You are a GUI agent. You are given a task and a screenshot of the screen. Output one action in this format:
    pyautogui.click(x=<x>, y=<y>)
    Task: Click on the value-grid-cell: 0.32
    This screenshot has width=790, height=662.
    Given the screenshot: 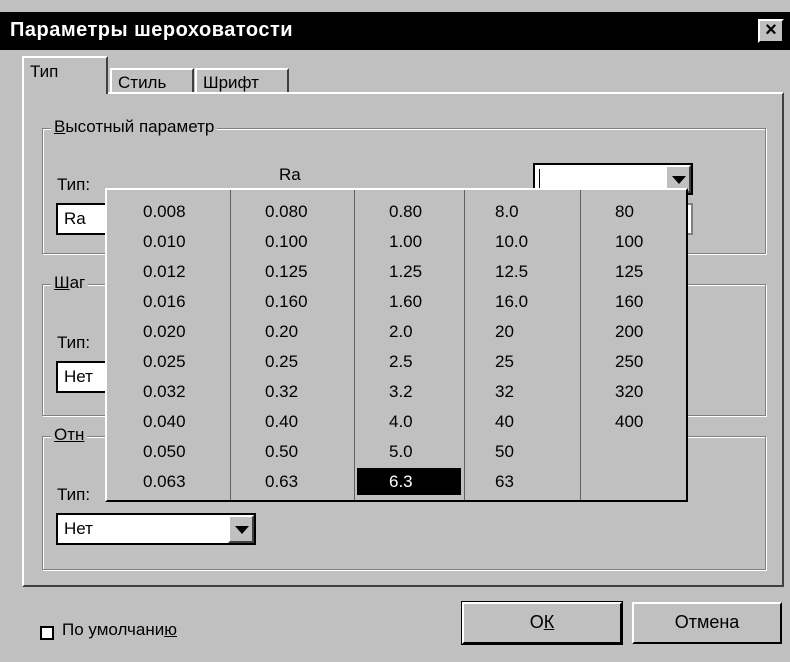 What is the action you would take?
    pyautogui.click(x=281, y=391)
    